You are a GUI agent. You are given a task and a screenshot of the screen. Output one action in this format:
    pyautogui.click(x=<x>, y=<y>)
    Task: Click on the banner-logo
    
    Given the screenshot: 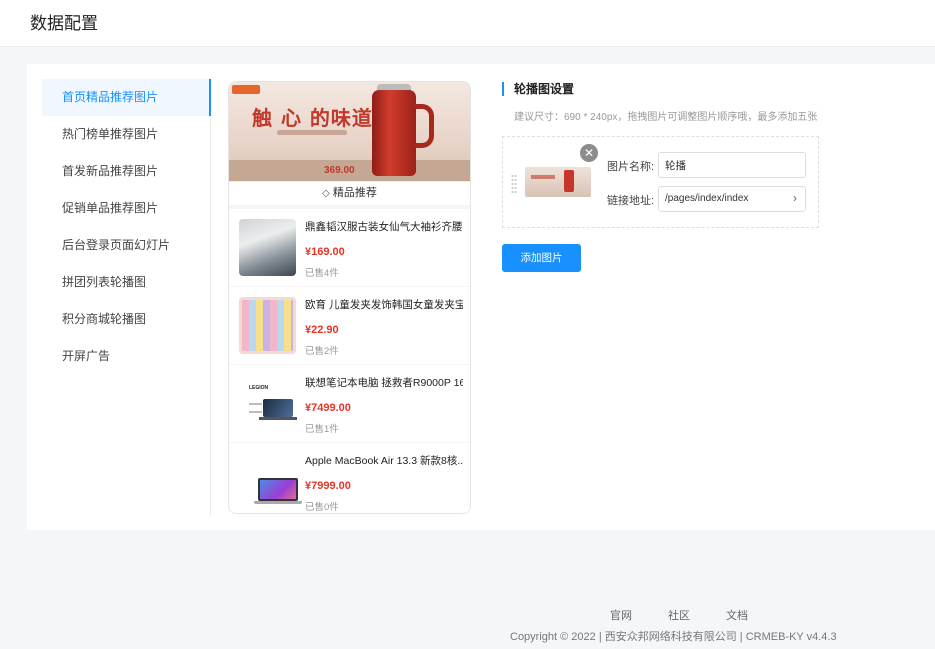 What is the action you would take?
    pyautogui.click(x=246, y=89)
    